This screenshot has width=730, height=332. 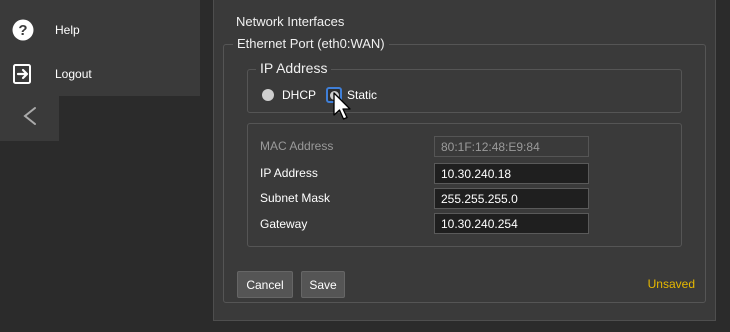 What do you see at coordinates (100, 74) in the screenshot?
I see `sidebar-item-logout: Logout` at bounding box center [100, 74].